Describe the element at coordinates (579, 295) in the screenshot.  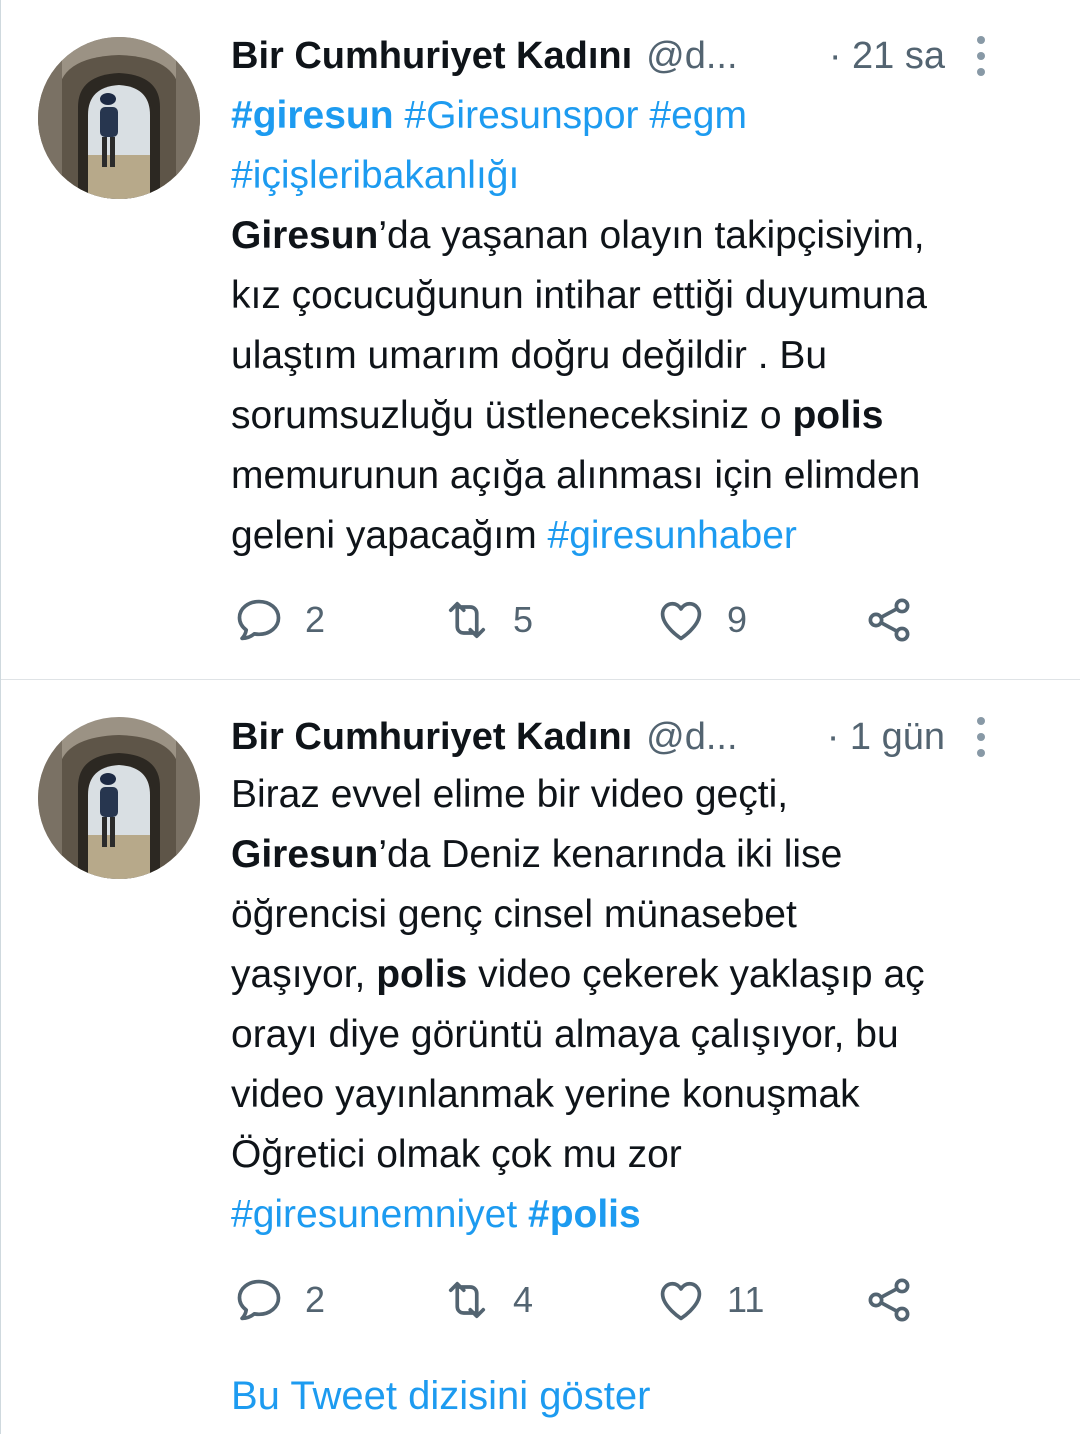
I see `text-segment: kız çocucuğunun intihar ettiği duyumuna` at that location.